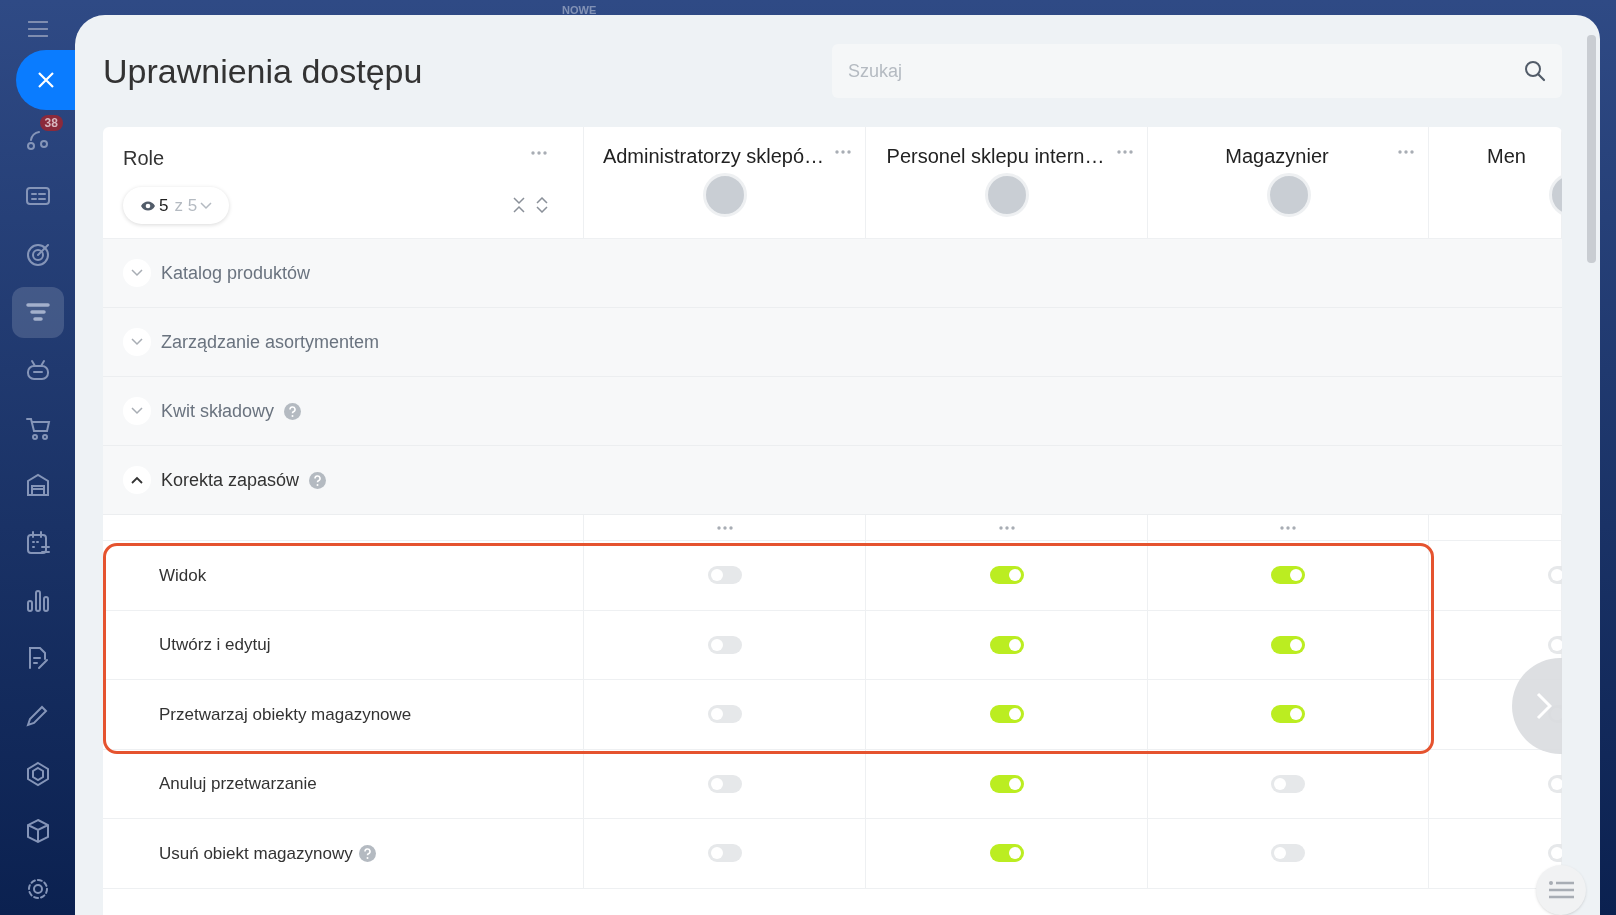 The height and width of the screenshot is (915, 1616). Describe the element at coordinates (1277, 156) in the screenshot. I see `column-header: Magazynier` at that location.